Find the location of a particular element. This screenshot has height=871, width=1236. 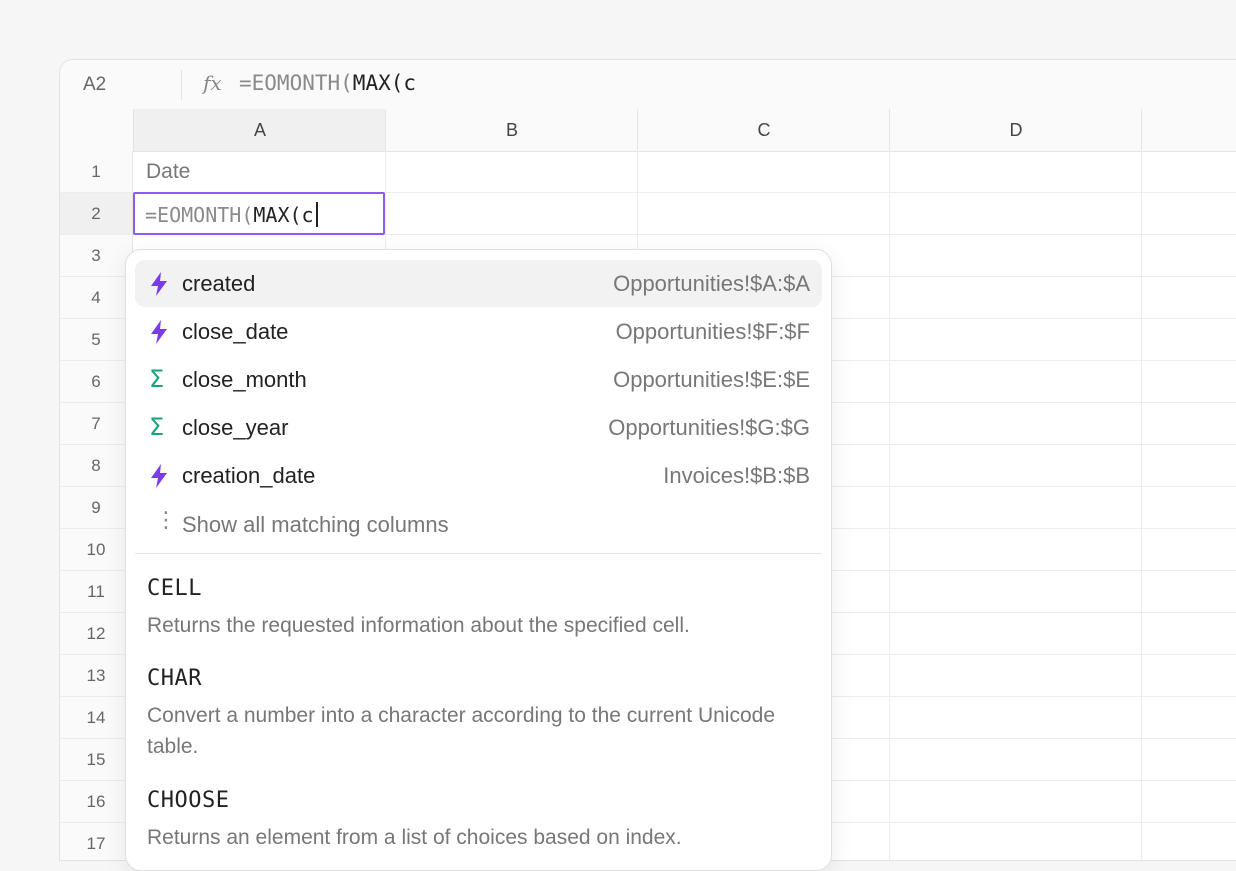

column-reference: Opportunities!$E:$E is located at coordinates (711, 379).